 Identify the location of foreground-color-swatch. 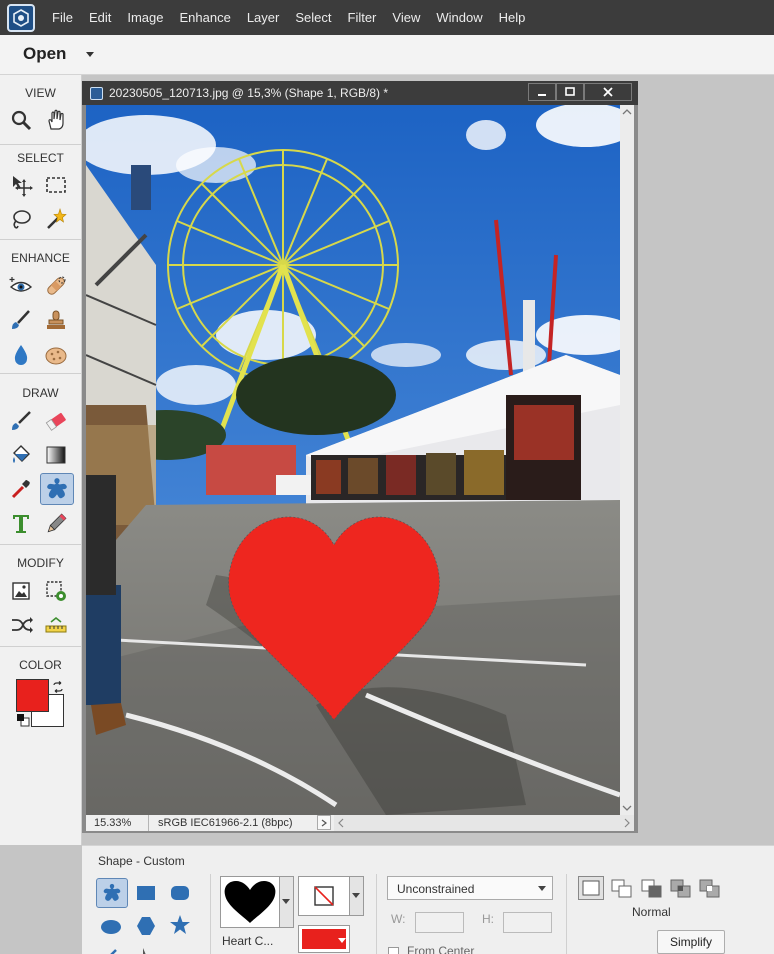
(32, 695).